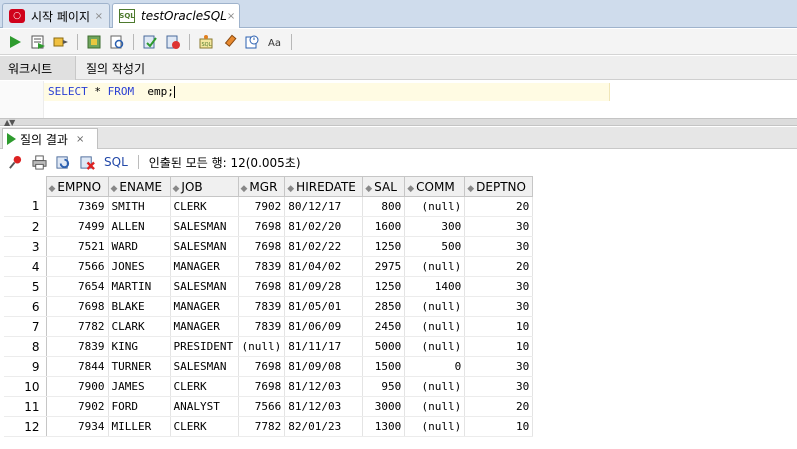 This screenshot has width=797, height=449. What do you see at coordinates (77, 366) in the screenshot?
I see `cell-empno: 7844` at bounding box center [77, 366].